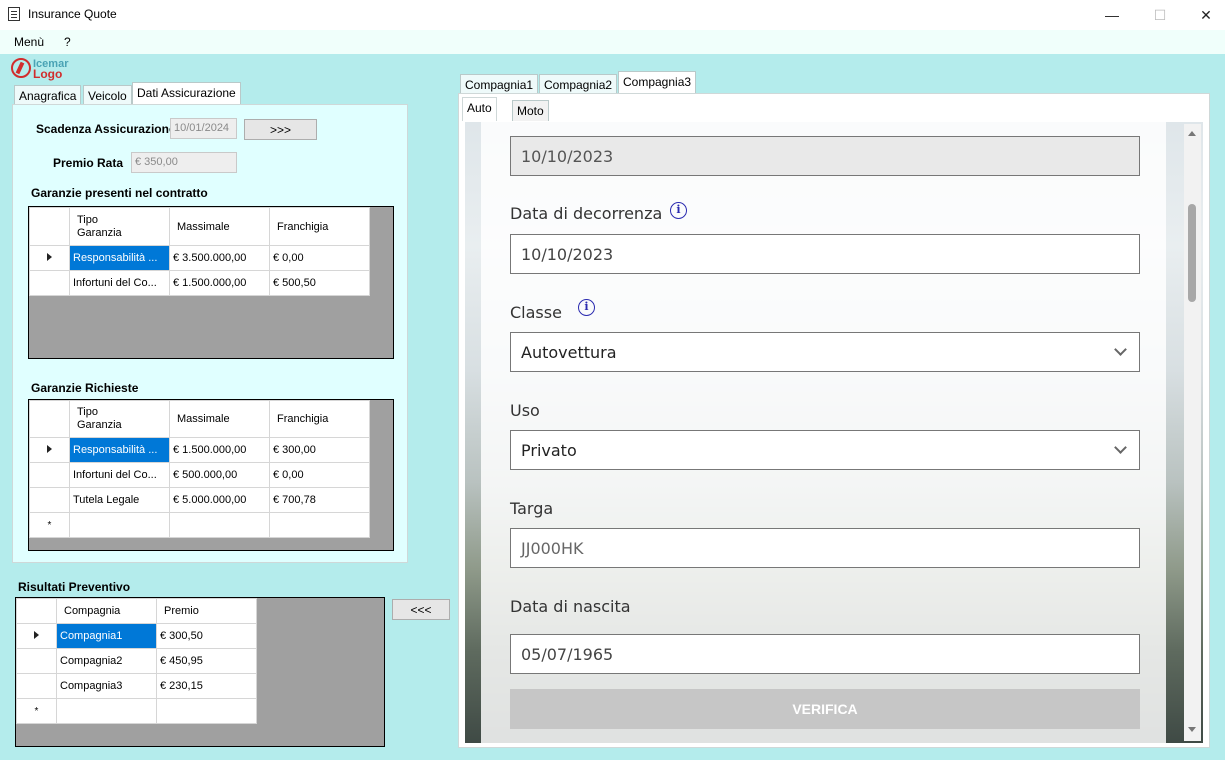 This screenshot has height=760, width=1225. Describe the element at coordinates (280, 129) in the screenshot. I see `next-button: >>>` at that location.